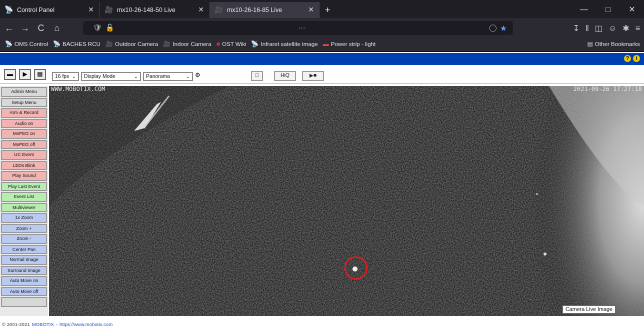  What do you see at coordinates (24, 155) in the screenshot?
I see `sidebar-button: UC Event` at bounding box center [24, 155].